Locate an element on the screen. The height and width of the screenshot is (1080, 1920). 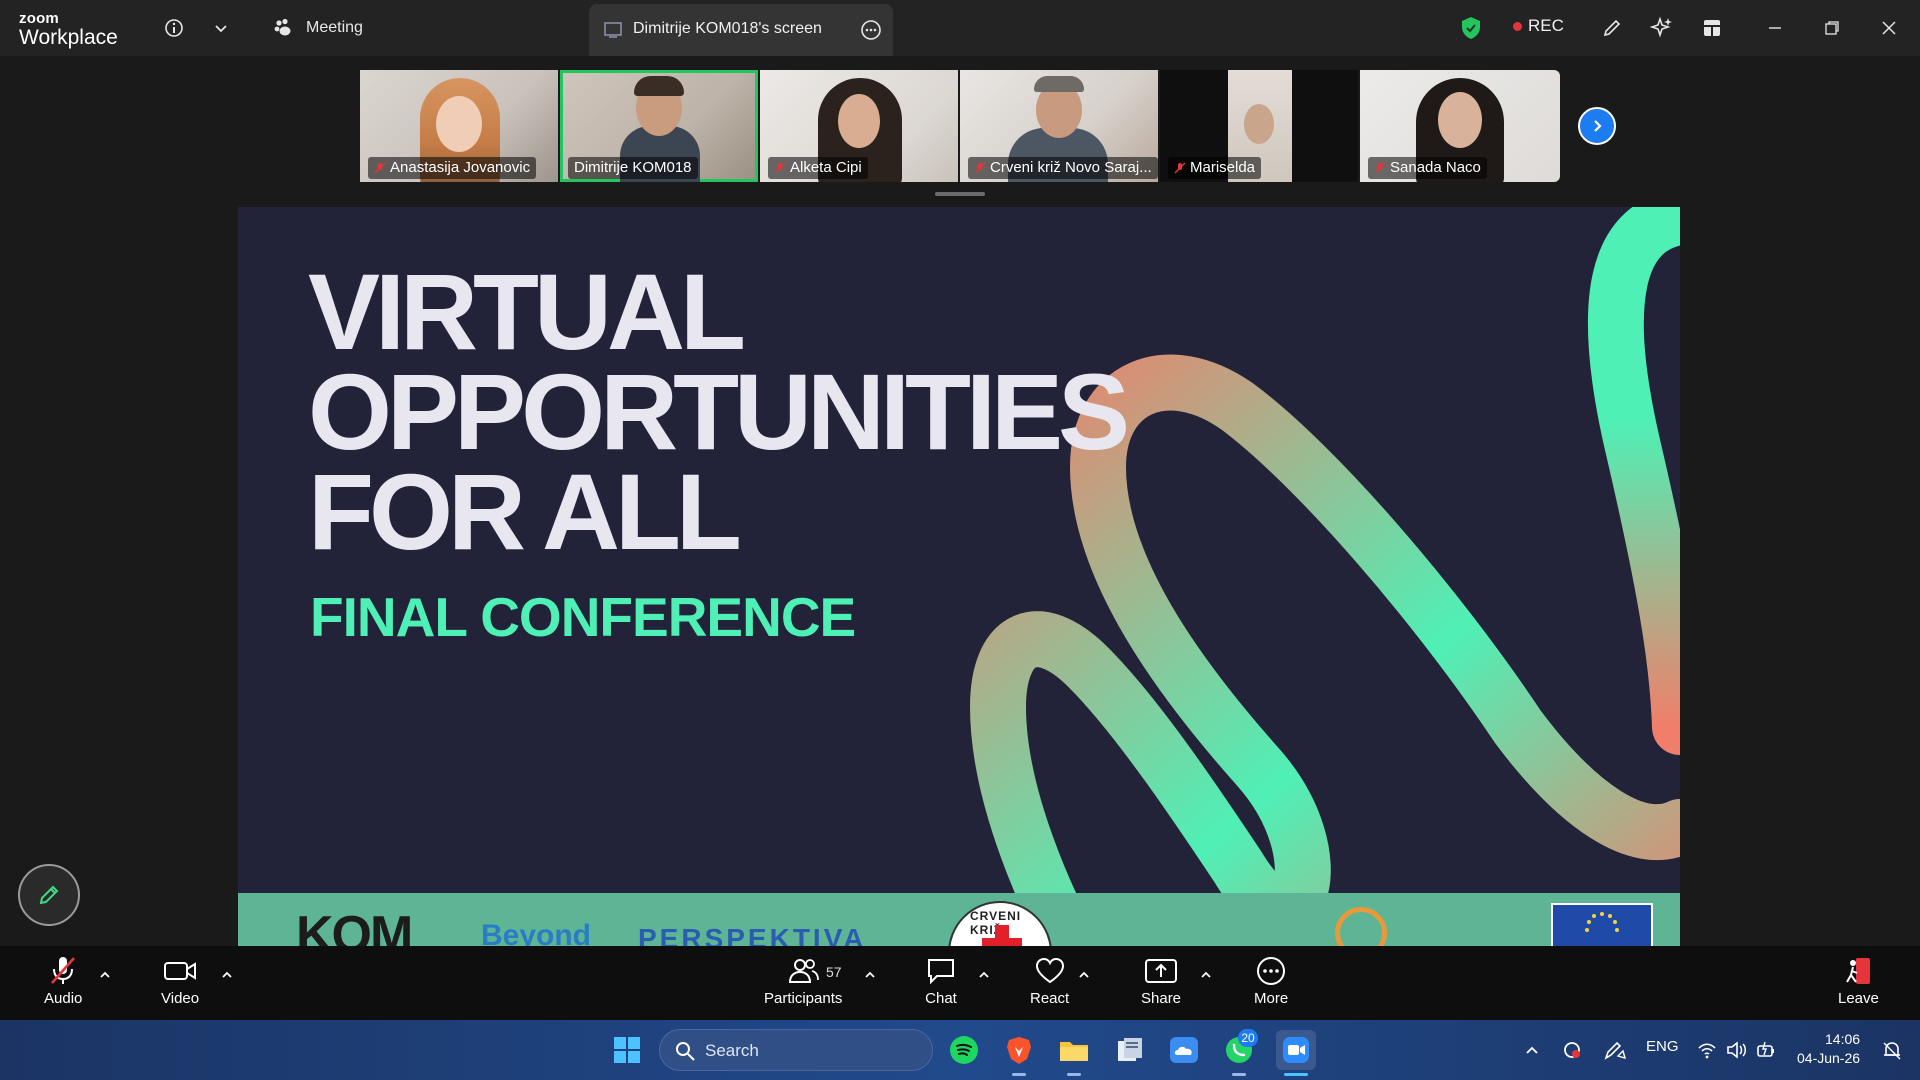
meeting-label: Meeting is located at coordinates (334, 28).